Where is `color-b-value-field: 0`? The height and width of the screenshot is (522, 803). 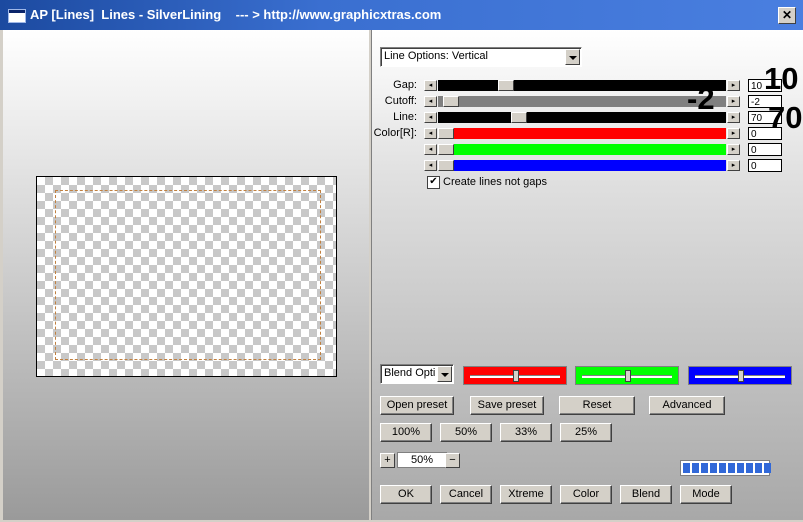
color-b-value-field: 0 is located at coordinates (765, 165).